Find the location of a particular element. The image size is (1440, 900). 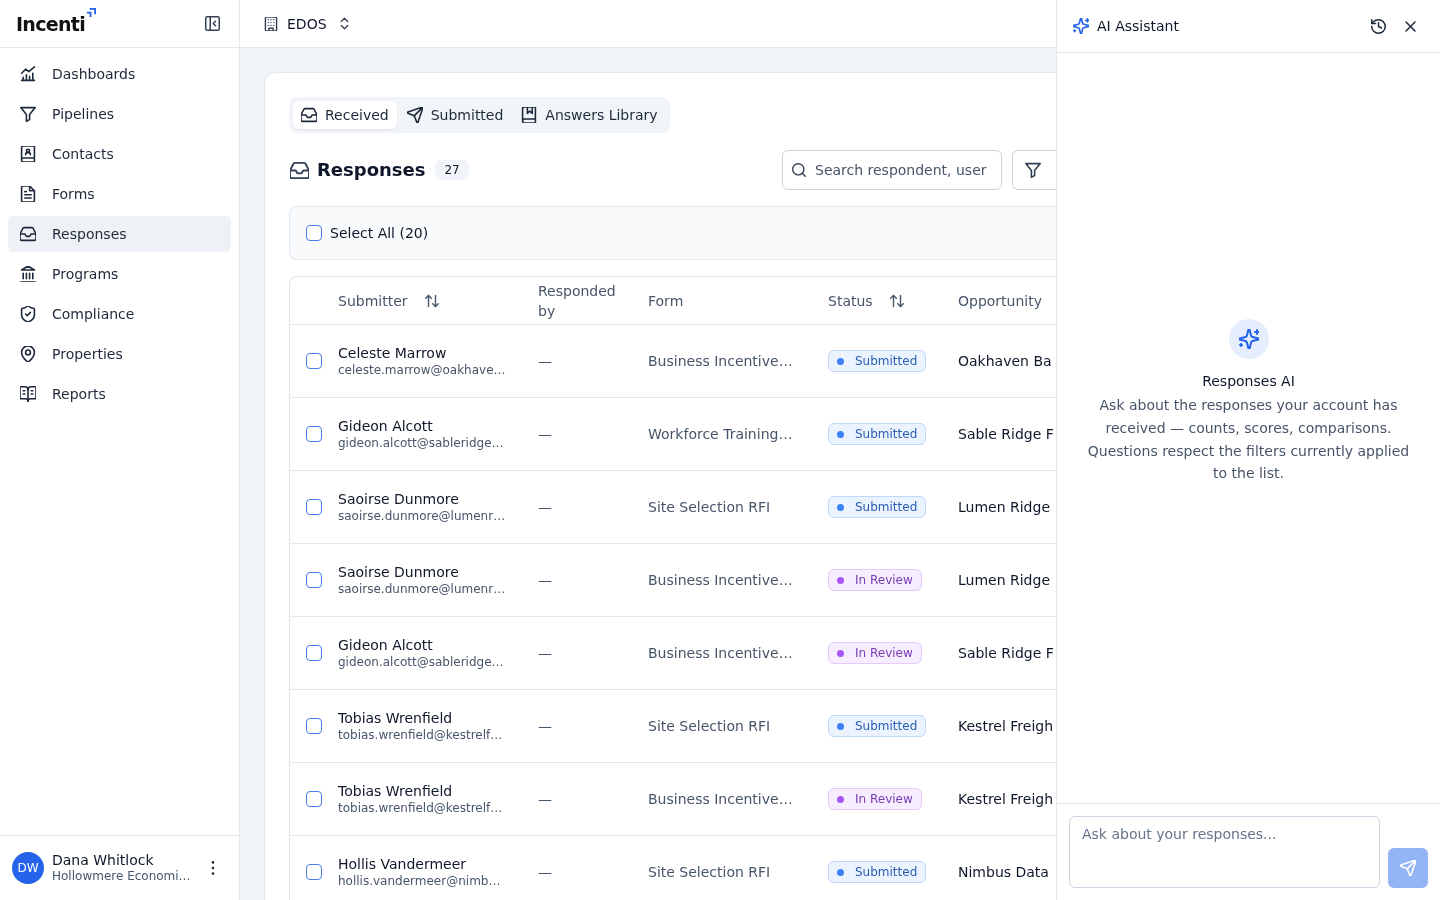

user-avatar: DW is located at coordinates (28, 868).